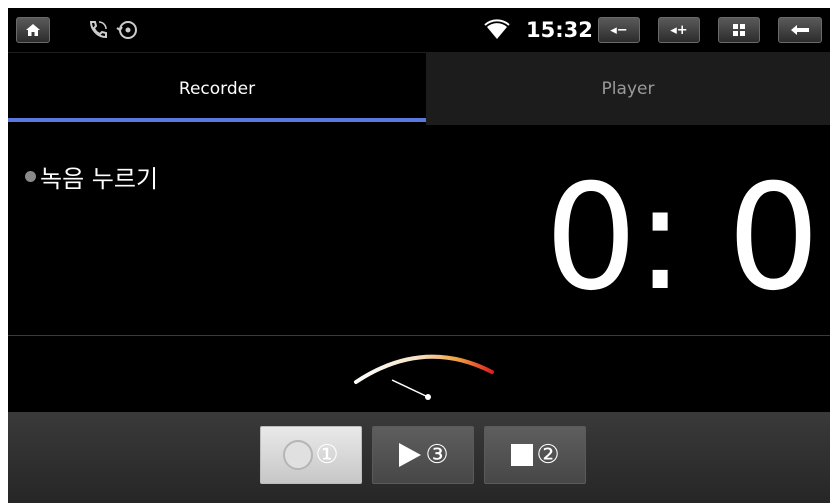 The image size is (830, 503). I want to click on stop-icon, so click(522, 455).